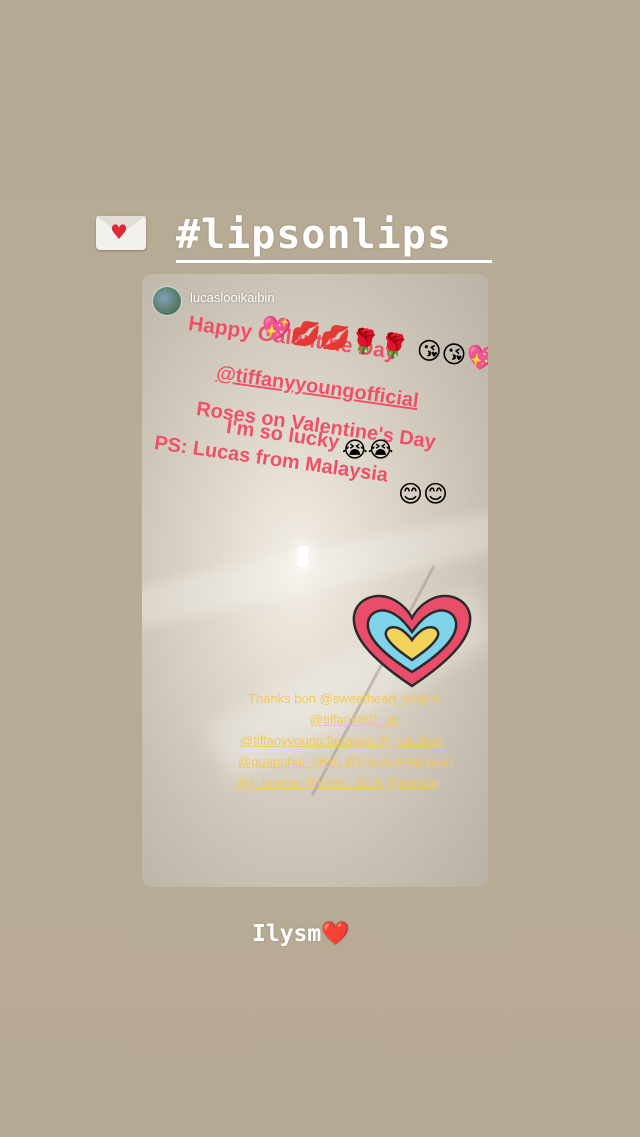 This screenshot has height=1137, width=640. Describe the element at coordinates (373, 344) in the screenshot. I see `emoji-row-1: 💖💋💋🌹🌹 😘😘💖` at that location.